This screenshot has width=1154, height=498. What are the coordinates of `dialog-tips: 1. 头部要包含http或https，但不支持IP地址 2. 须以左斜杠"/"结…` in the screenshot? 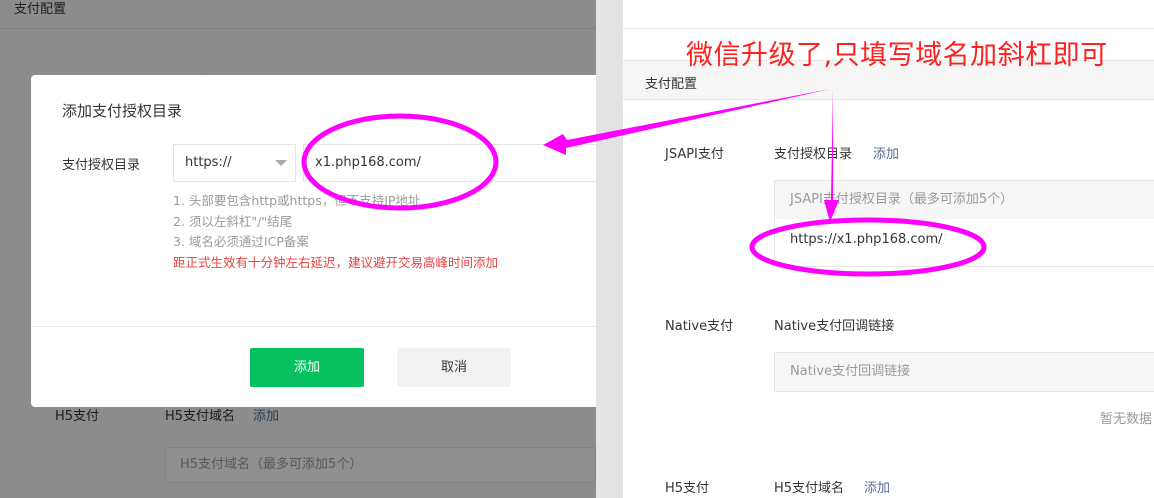 It's located at (335, 232).